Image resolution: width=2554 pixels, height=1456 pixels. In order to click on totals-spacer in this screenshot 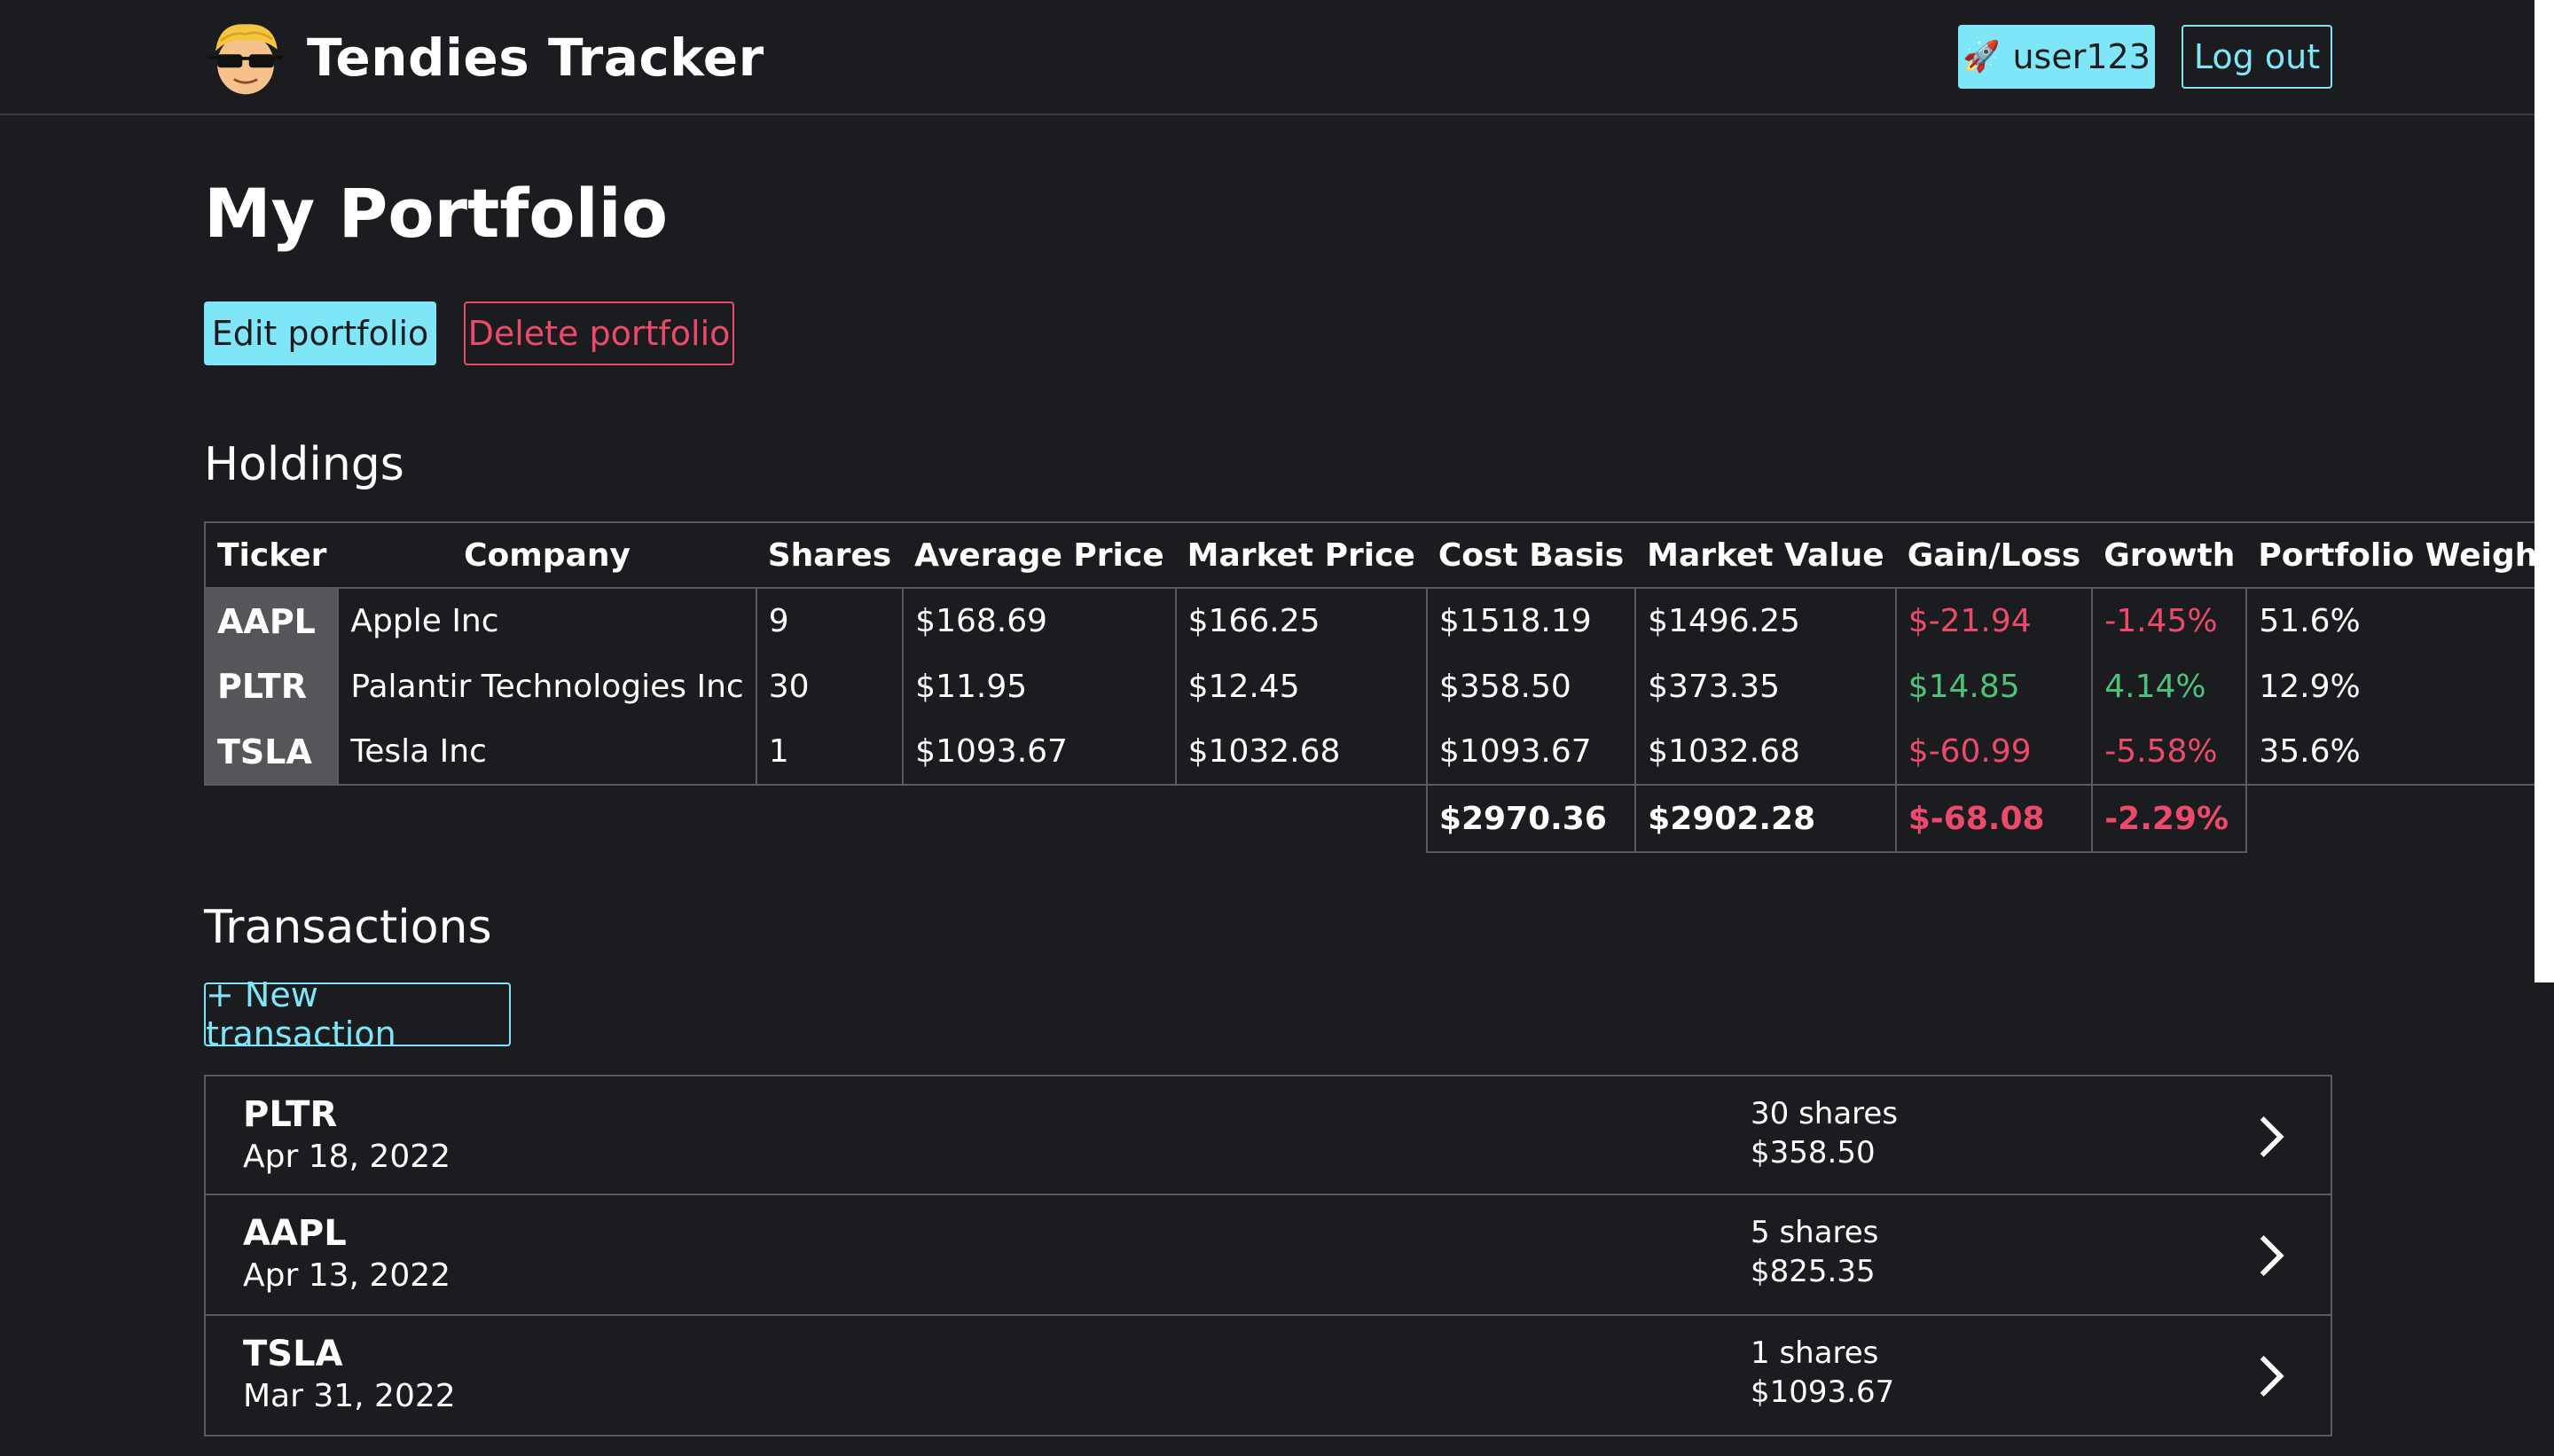, I will do `click(816, 818)`.